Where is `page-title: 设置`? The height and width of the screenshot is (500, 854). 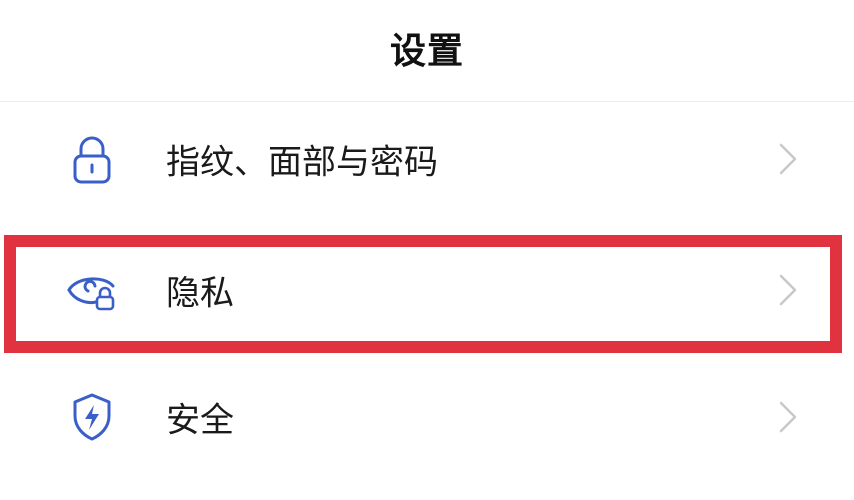
page-title: 设置 is located at coordinates (426, 51).